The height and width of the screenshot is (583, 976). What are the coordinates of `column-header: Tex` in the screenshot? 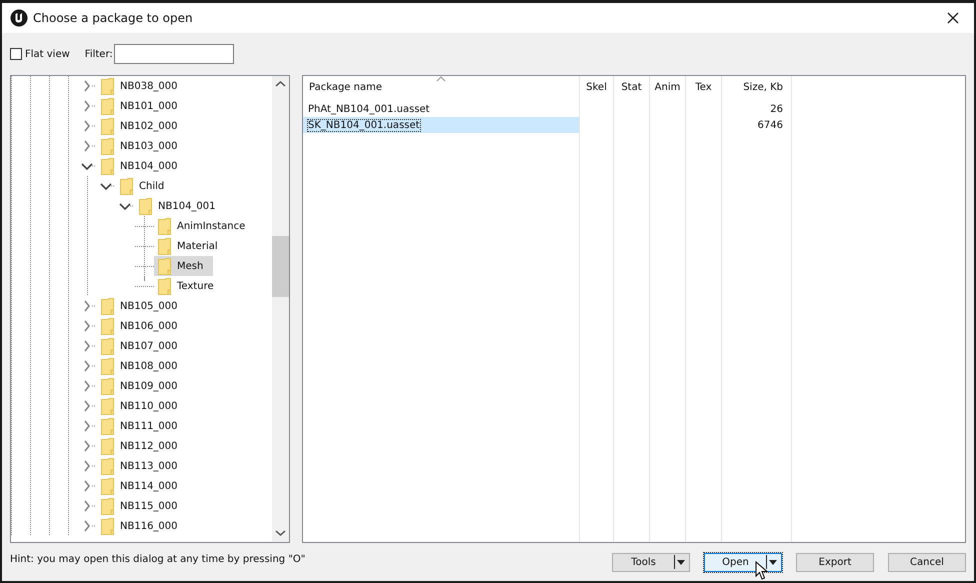 It's located at (703, 87).